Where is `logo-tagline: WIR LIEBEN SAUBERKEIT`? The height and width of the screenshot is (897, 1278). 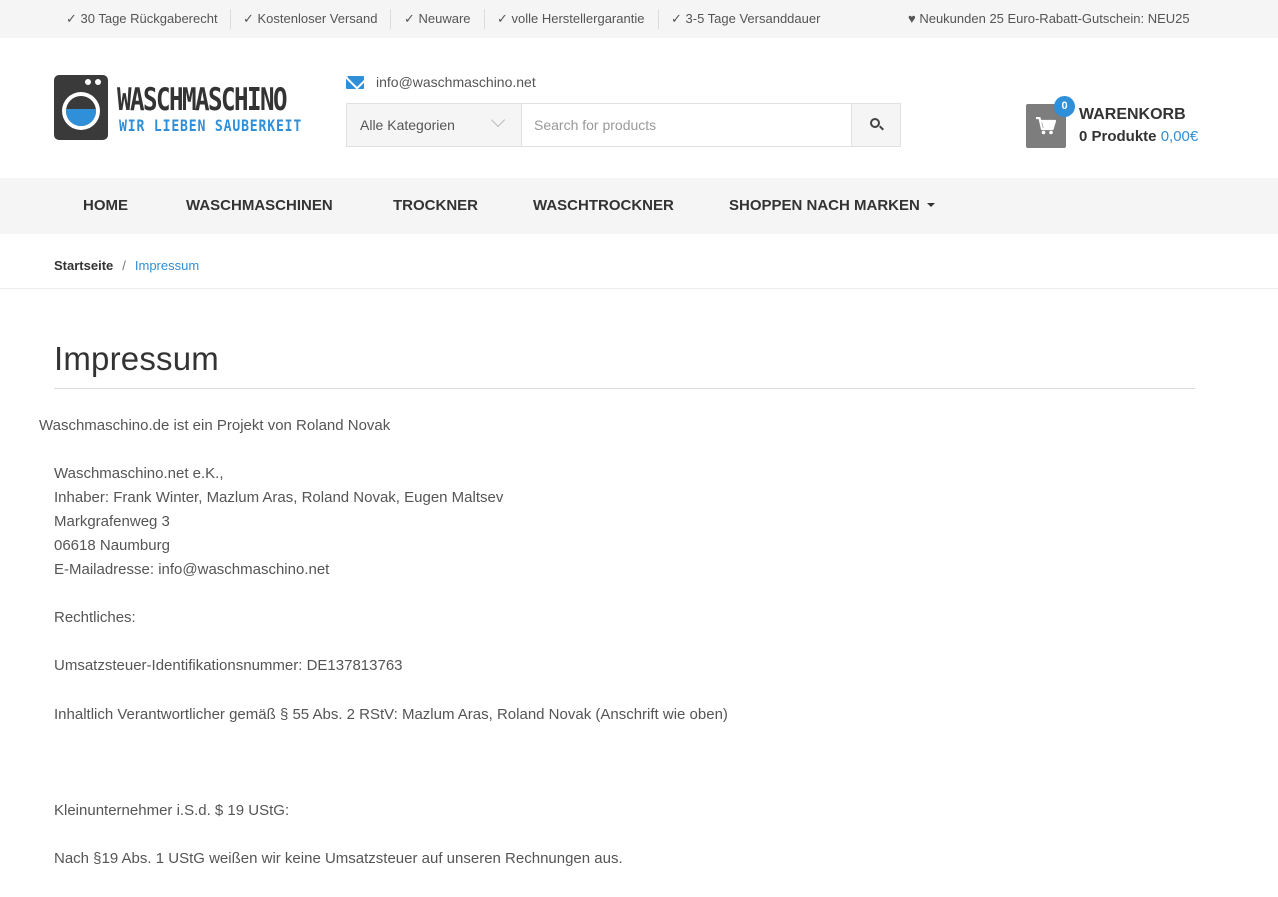
logo-tagline: WIR LIEBEN SAUBERKEIT is located at coordinates (211, 125).